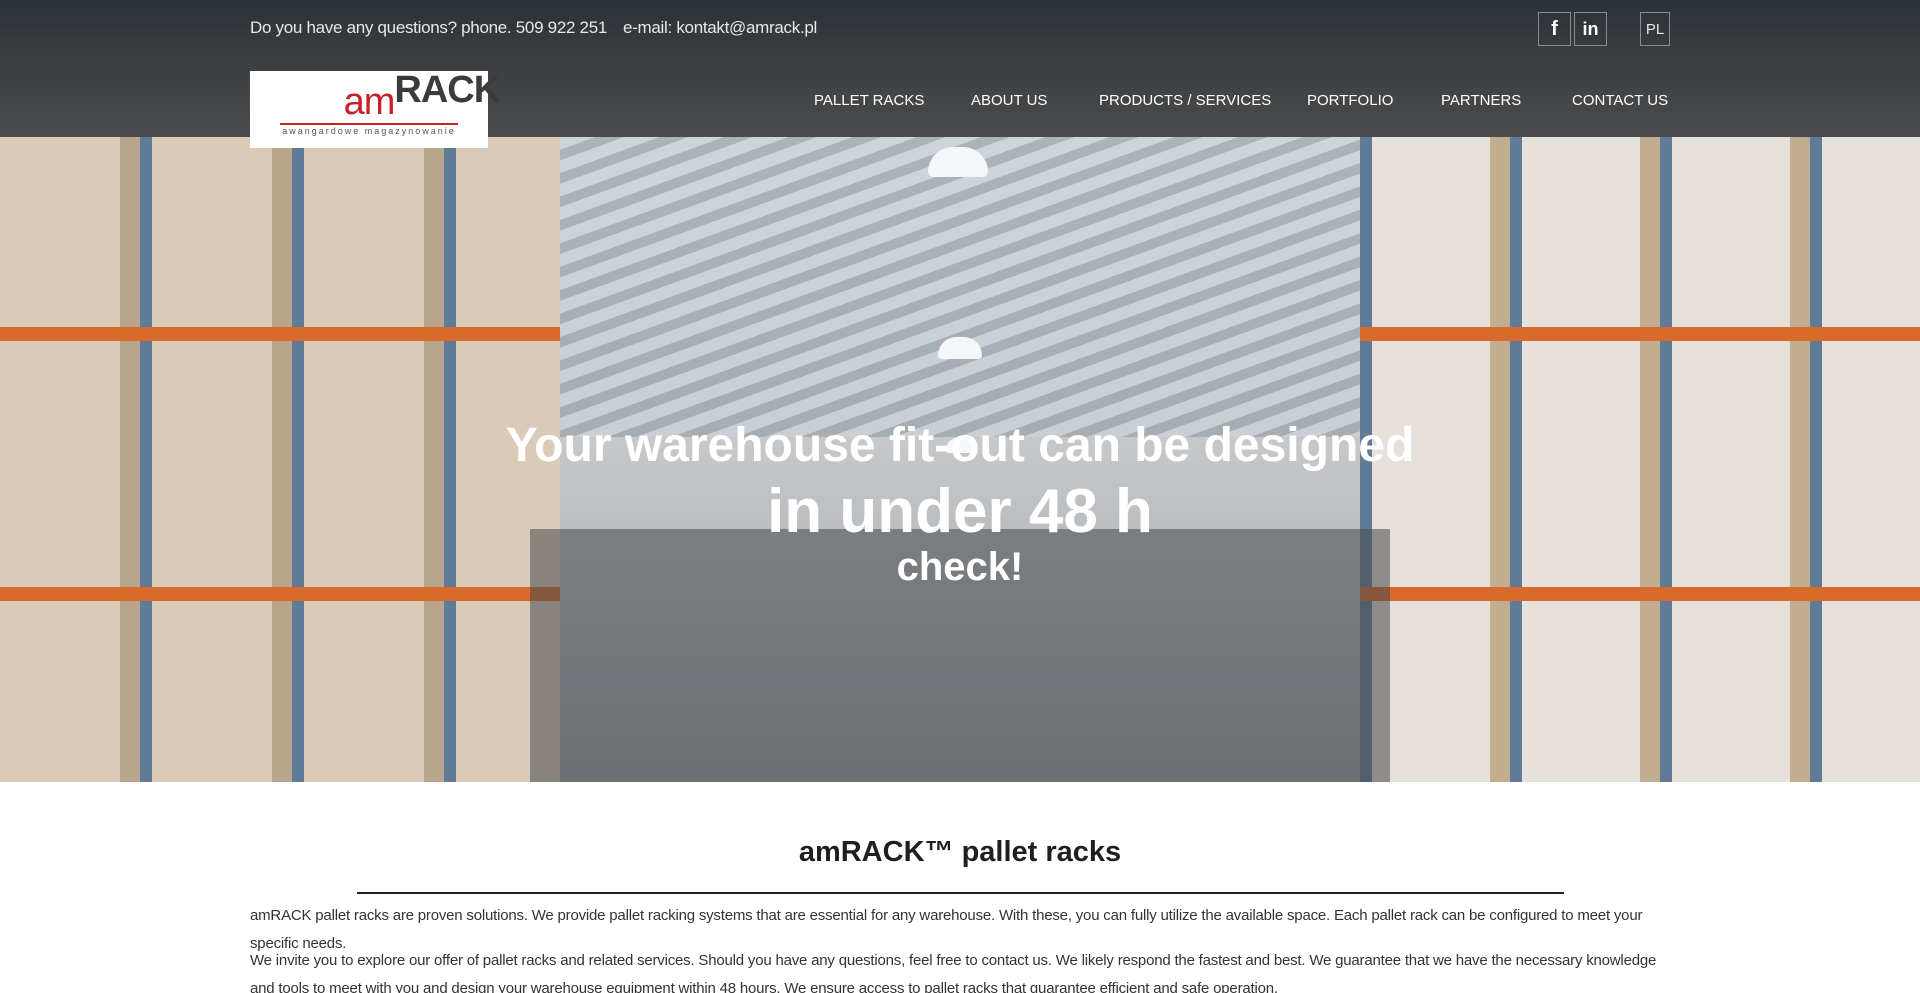  What do you see at coordinates (960, 567) in the screenshot?
I see `hero-cta-text: check!` at bounding box center [960, 567].